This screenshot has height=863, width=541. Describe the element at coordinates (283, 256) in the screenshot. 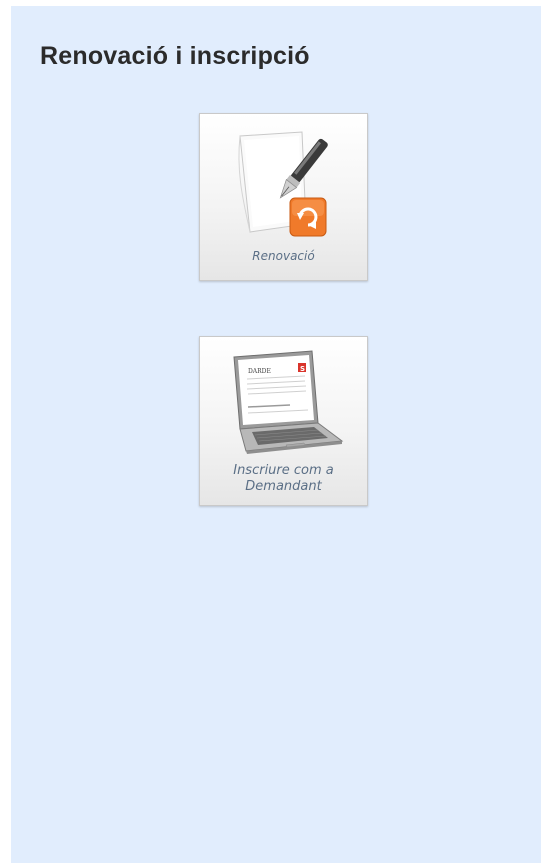

I see `renovacio-label: Renovació` at that location.